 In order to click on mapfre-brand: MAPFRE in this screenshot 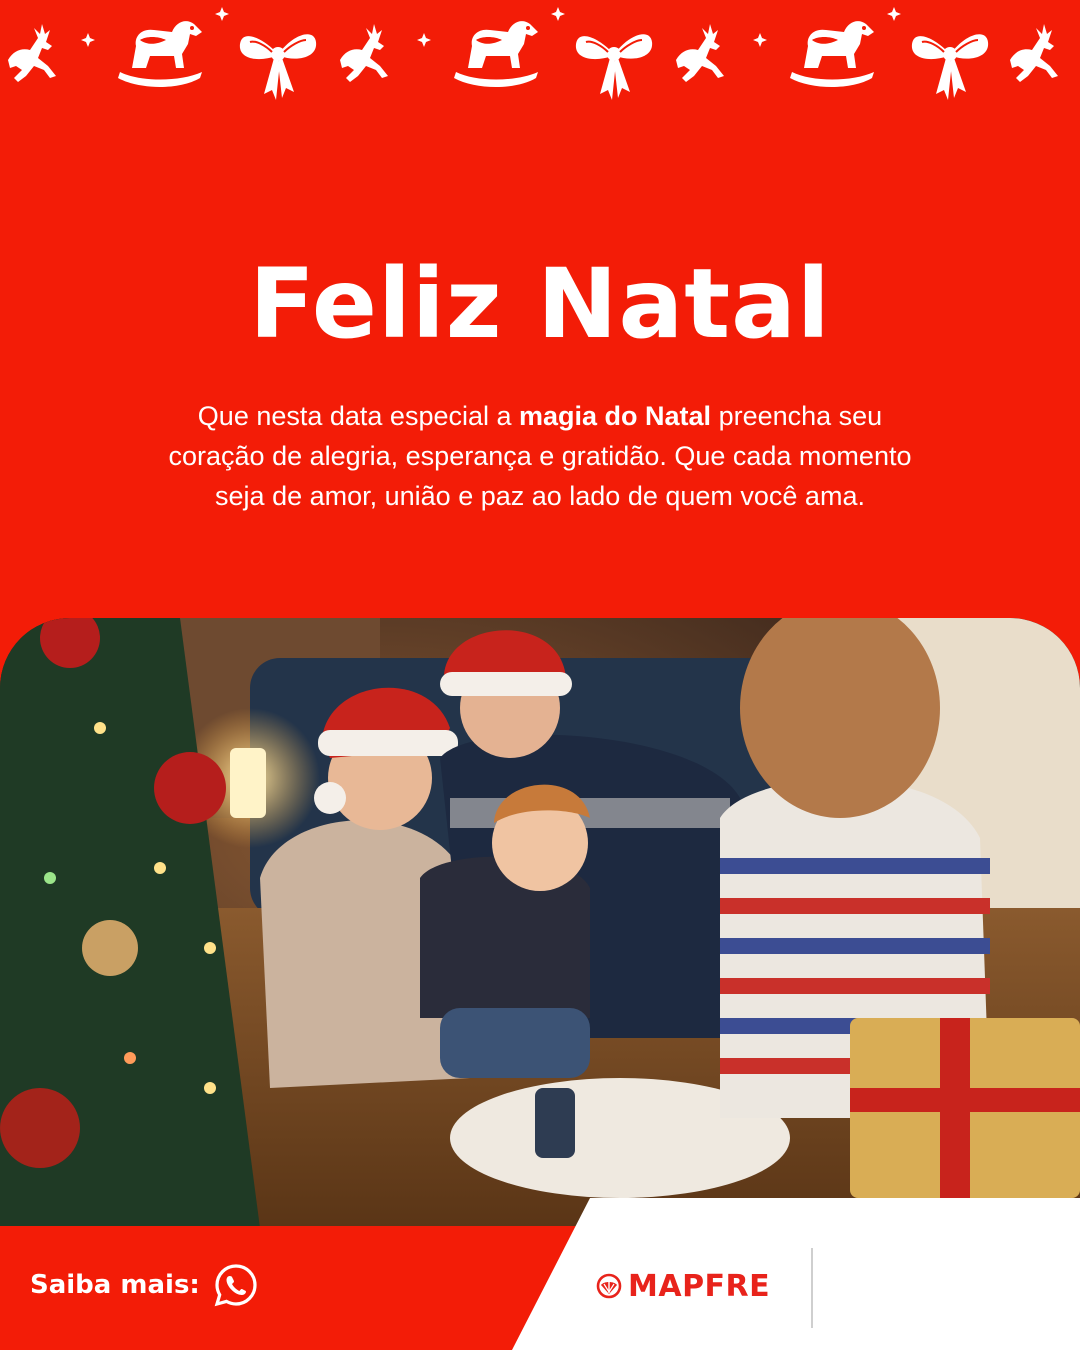, I will do `click(683, 1286)`.